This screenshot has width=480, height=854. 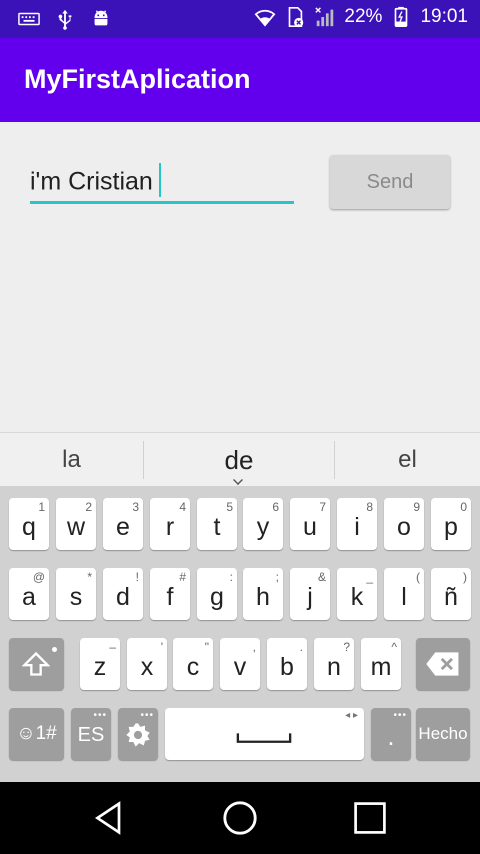 I want to click on key-l: (l, so click(x=404, y=594).